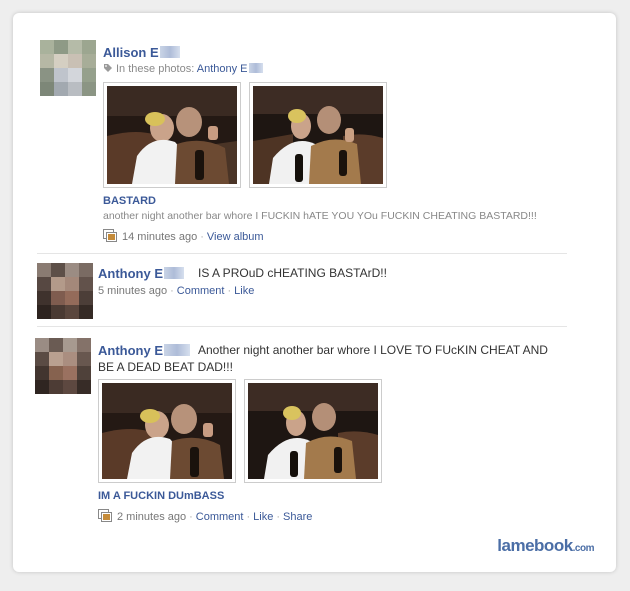 The width and height of the screenshot is (630, 591). What do you see at coordinates (292, 273) in the screenshot?
I see `post2-status: IS A PROuD cHEATING BASTArD!!` at bounding box center [292, 273].